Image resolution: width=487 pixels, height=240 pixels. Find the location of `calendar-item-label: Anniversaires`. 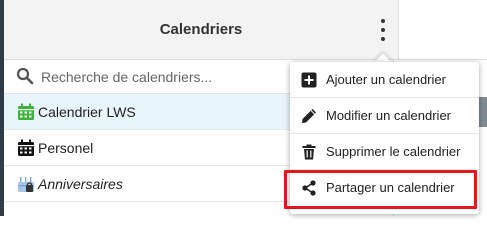

calendar-item-label: Anniversaires is located at coordinates (80, 184).